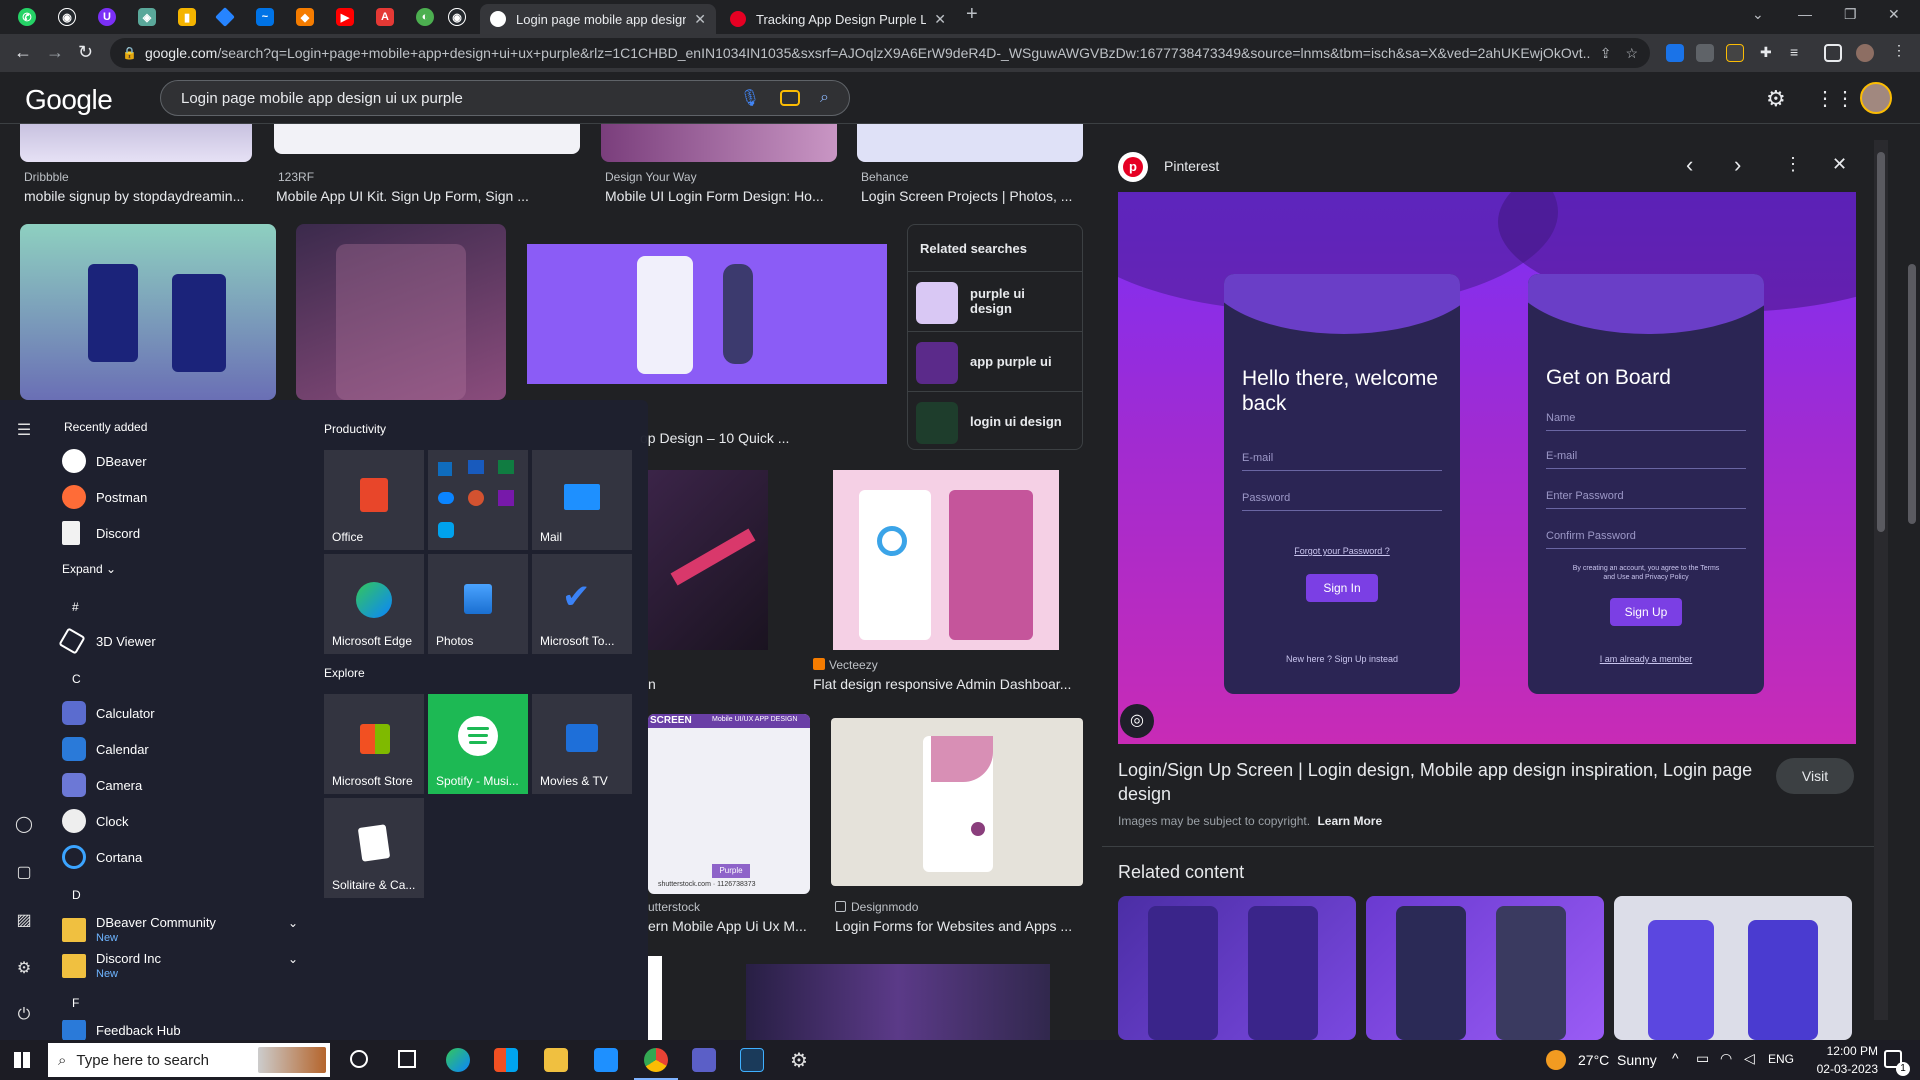  I want to click on pinned-tab-icon: ▮, so click(187, 17).